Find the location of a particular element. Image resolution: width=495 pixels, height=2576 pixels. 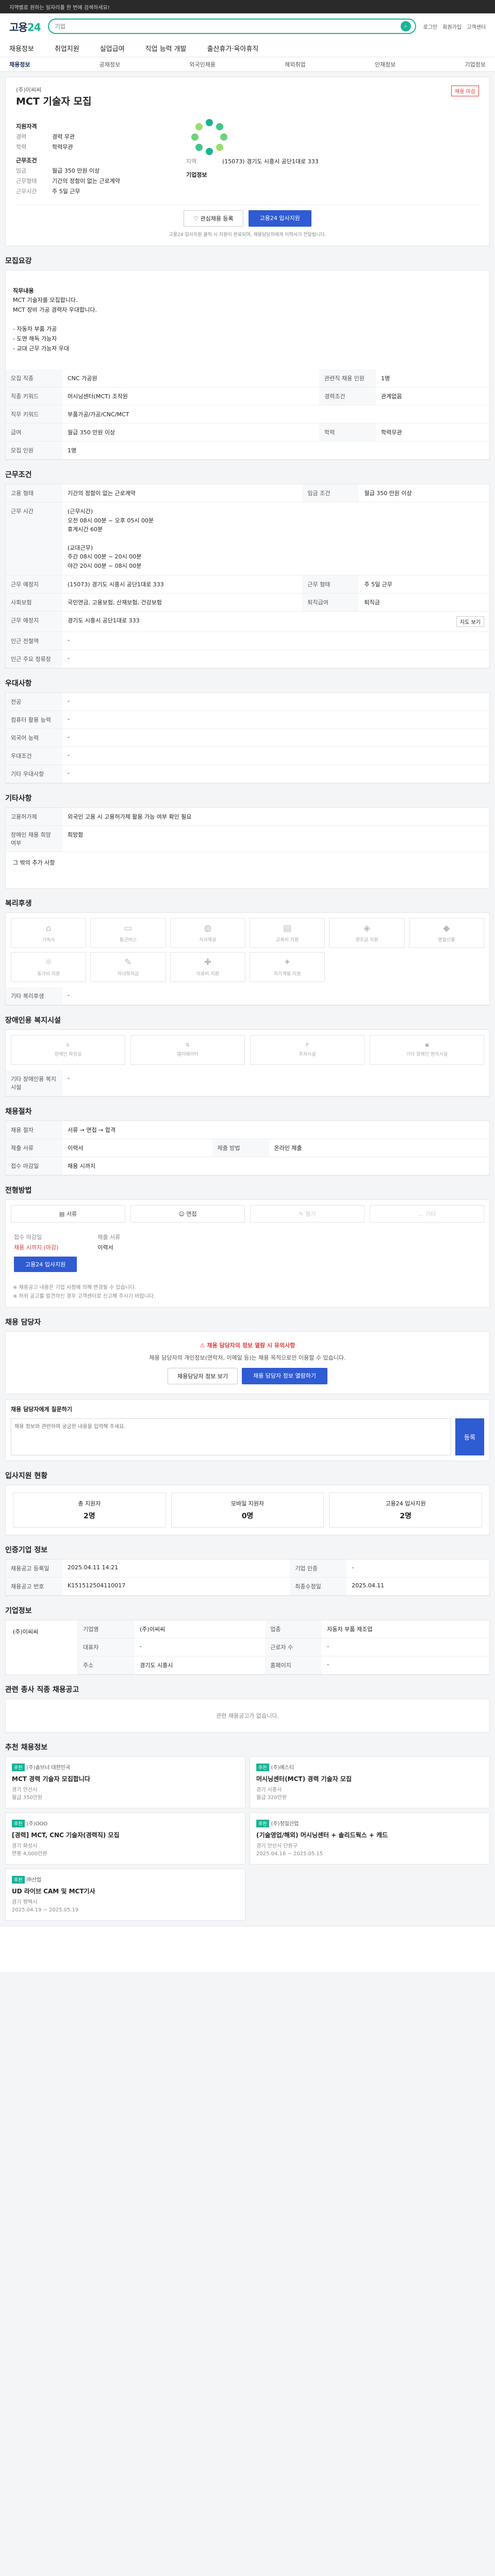

table-row: 주소 경기도 시흥시 홈페이지 - is located at coordinates (283, 1665).